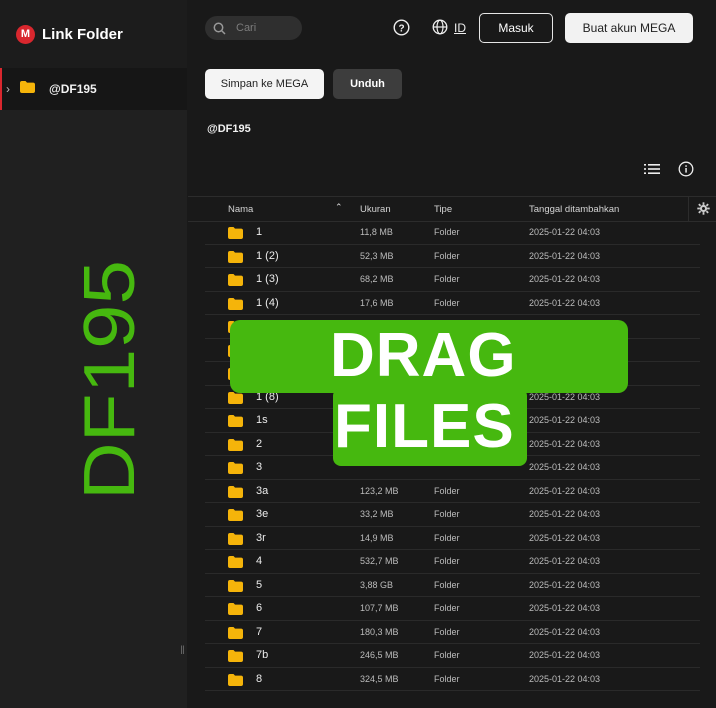  I want to click on cell-name: 3, so click(259, 467).